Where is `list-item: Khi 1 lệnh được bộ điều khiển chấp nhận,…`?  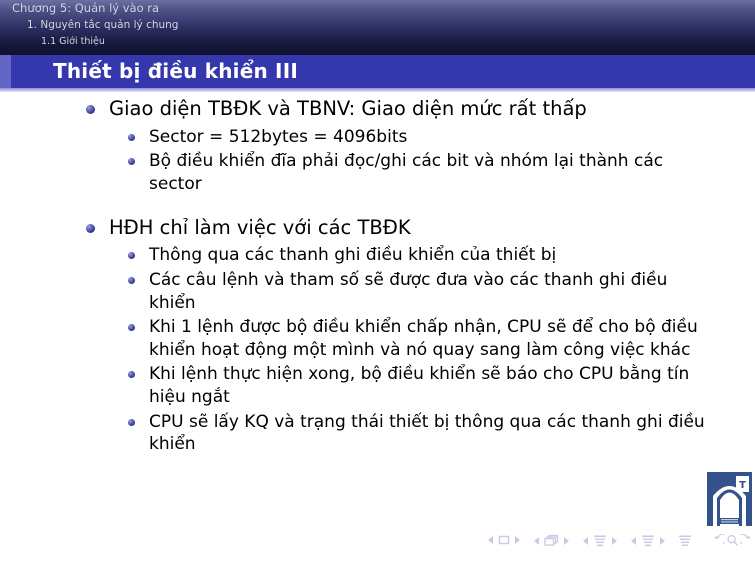 list-item: Khi 1 lệnh được bộ điều khiển chấp nhận,… is located at coordinates (417, 338).